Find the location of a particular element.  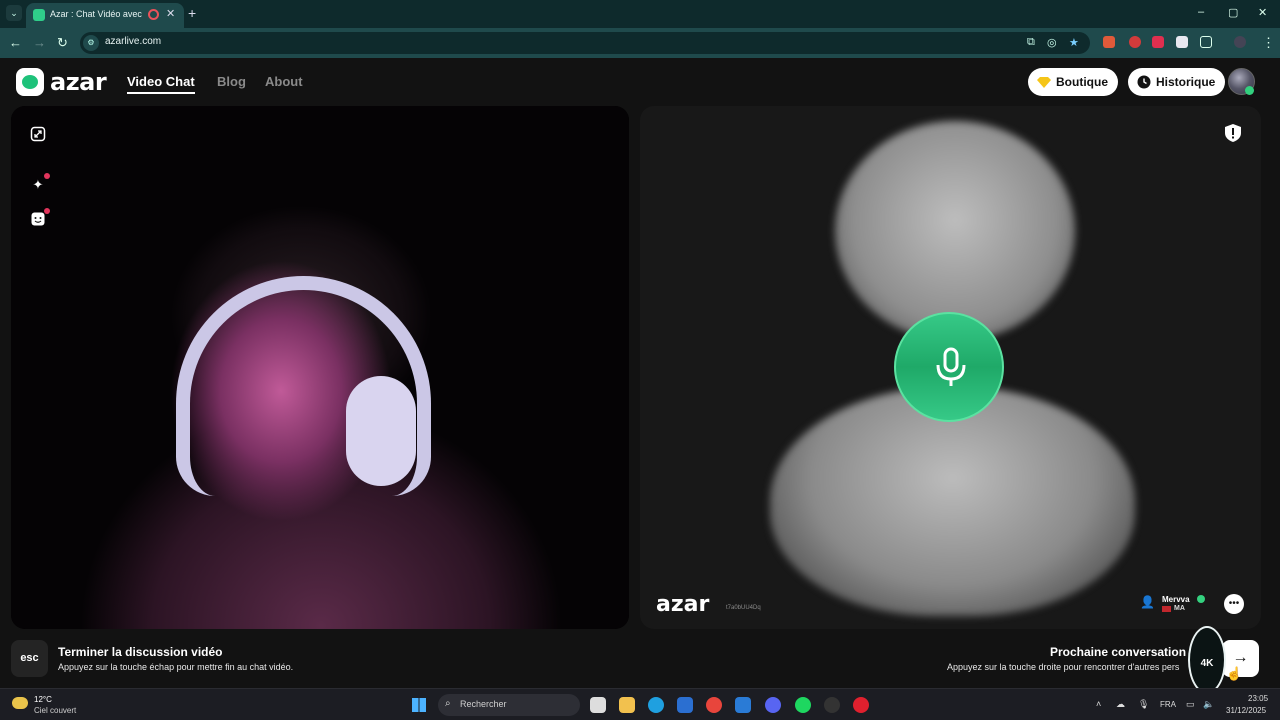

address-bar: ⚙ azarlive.com ⧉ ◎ ★ is located at coordinates (585, 43).